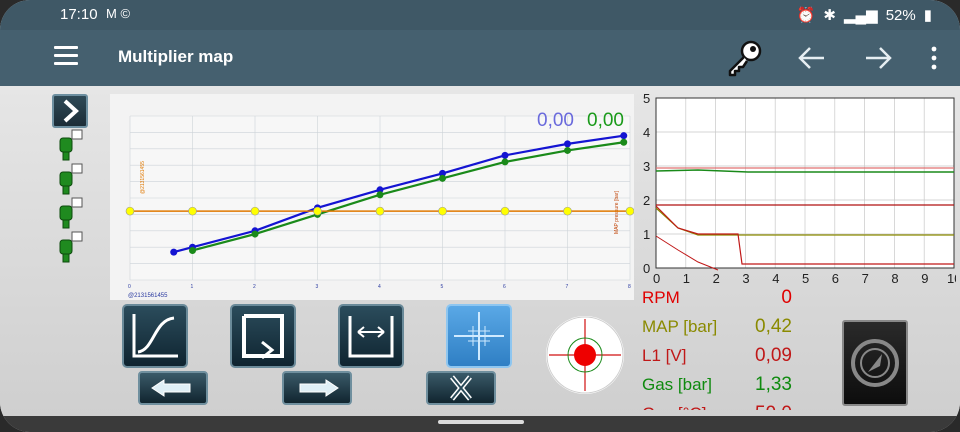 This screenshot has height=432, width=960. Describe the element at coordinates (744, 58) in the screenshot. I see `key-icon` at that location.